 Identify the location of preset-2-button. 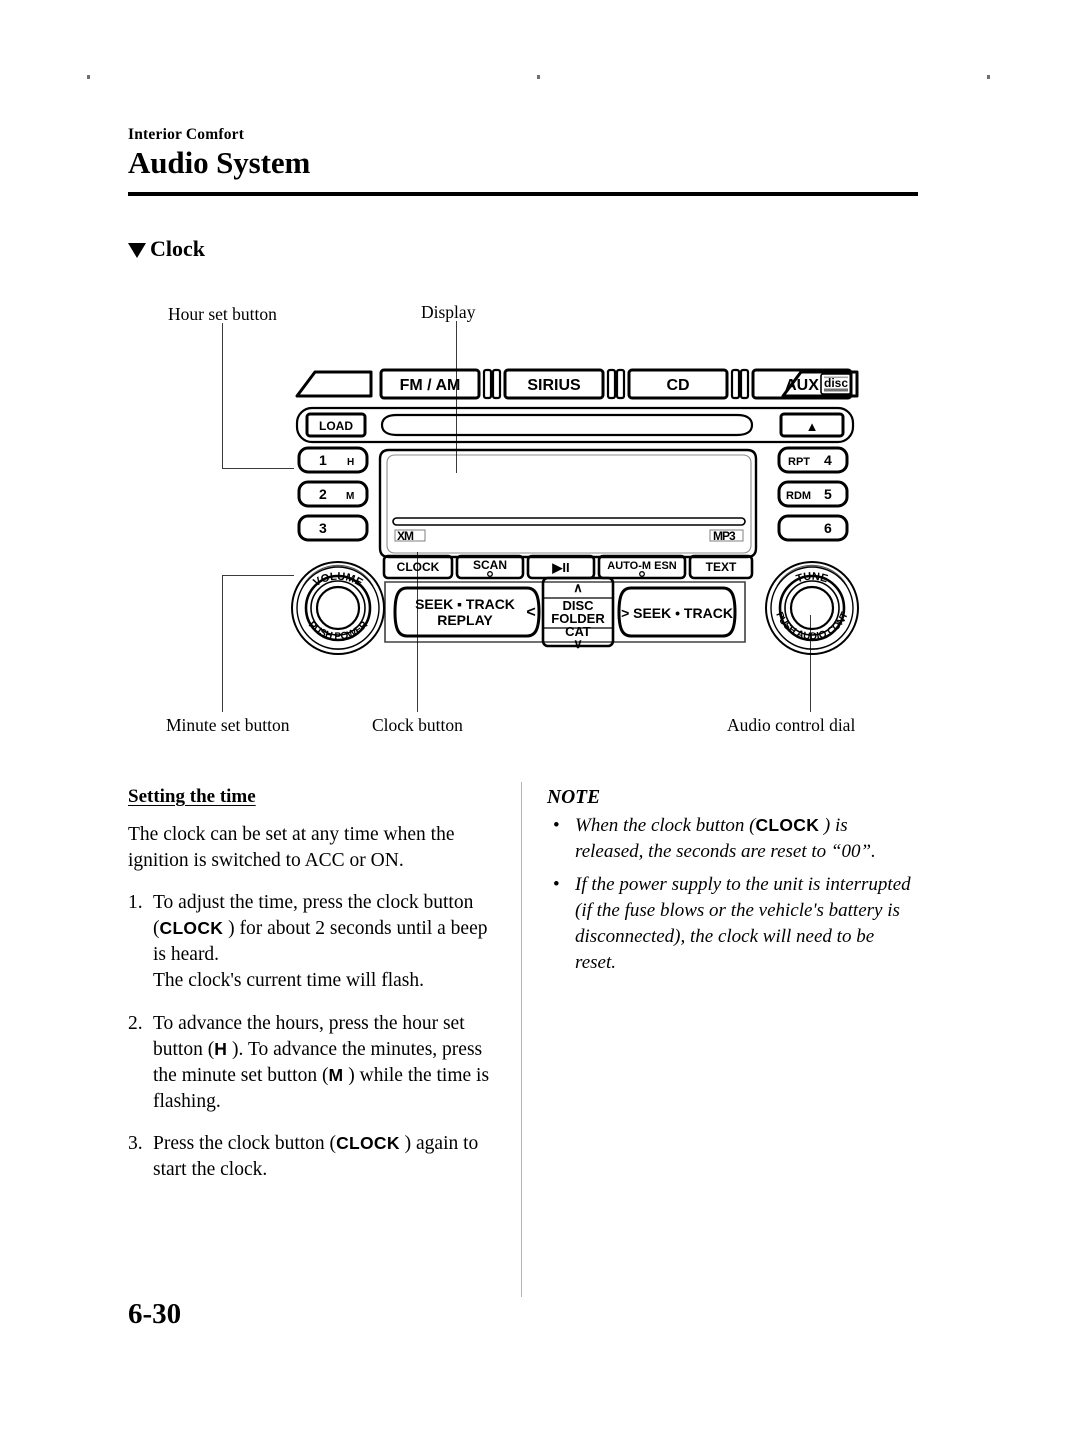
(333, 494).